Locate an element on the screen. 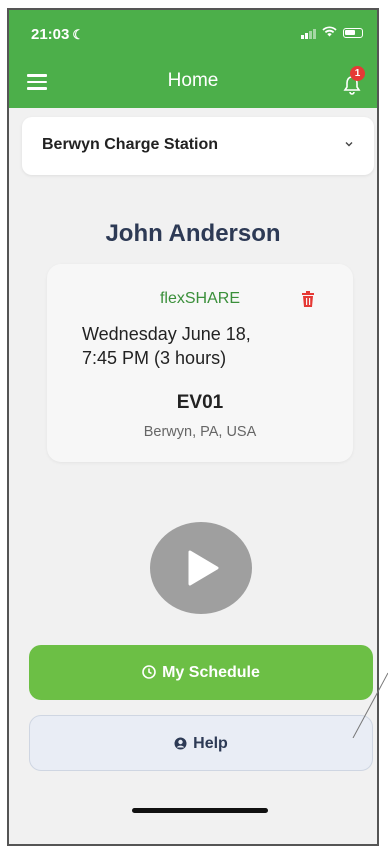 This screenshot has height=850, width=388. signal-icon is located at coordinates (308, 33).